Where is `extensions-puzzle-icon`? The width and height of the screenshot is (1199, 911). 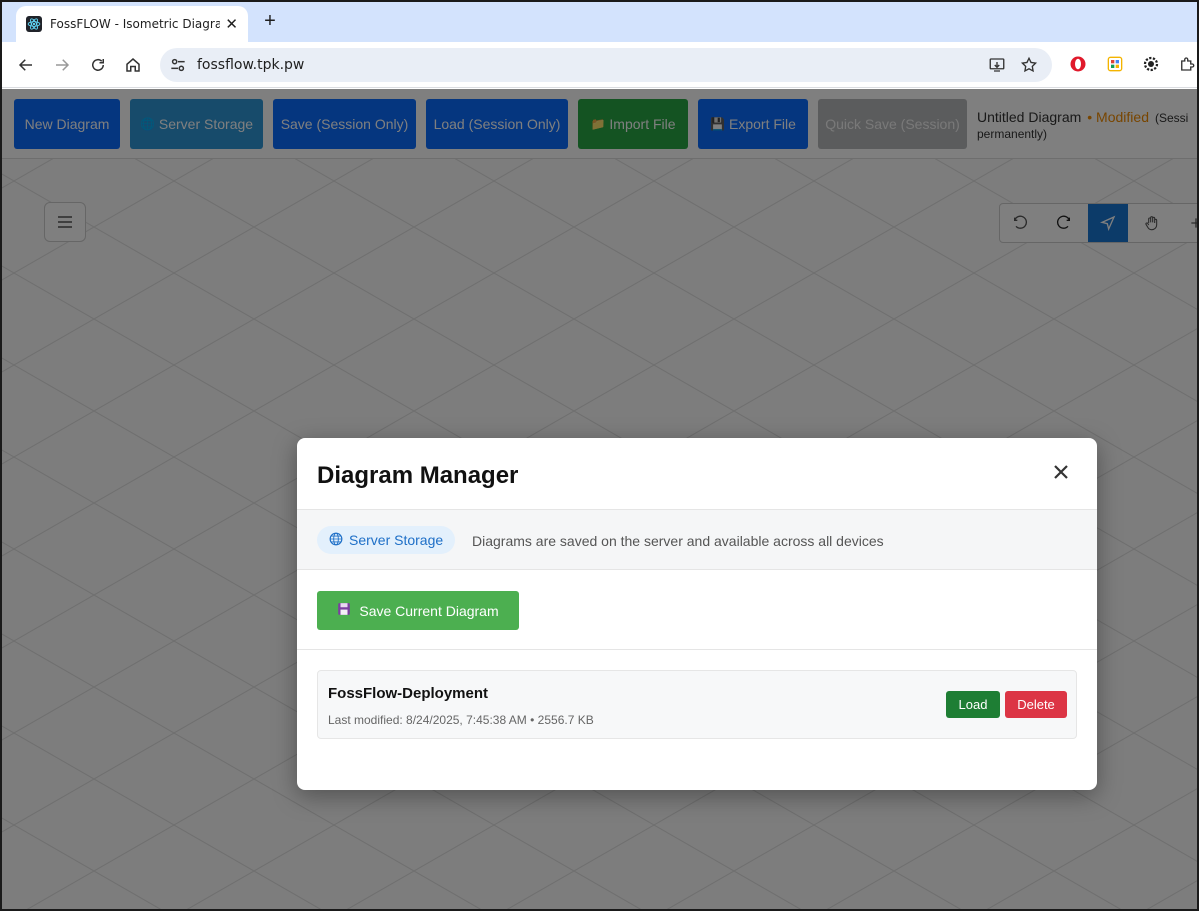
extensions-puzzle-icon is located at coordinates (1187, 64).